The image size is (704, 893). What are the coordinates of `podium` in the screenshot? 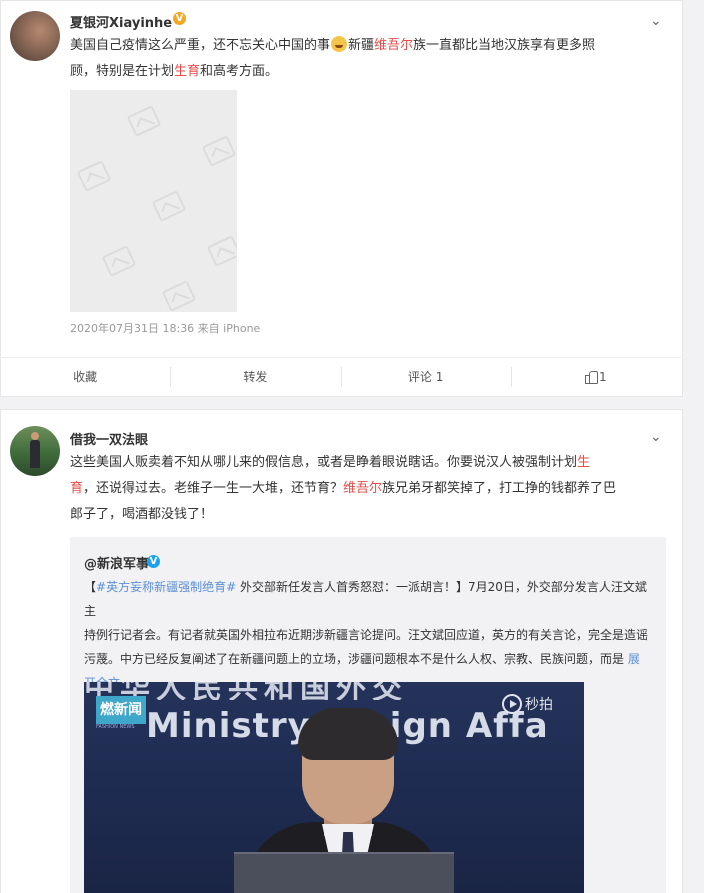 It's located at (344, 872).